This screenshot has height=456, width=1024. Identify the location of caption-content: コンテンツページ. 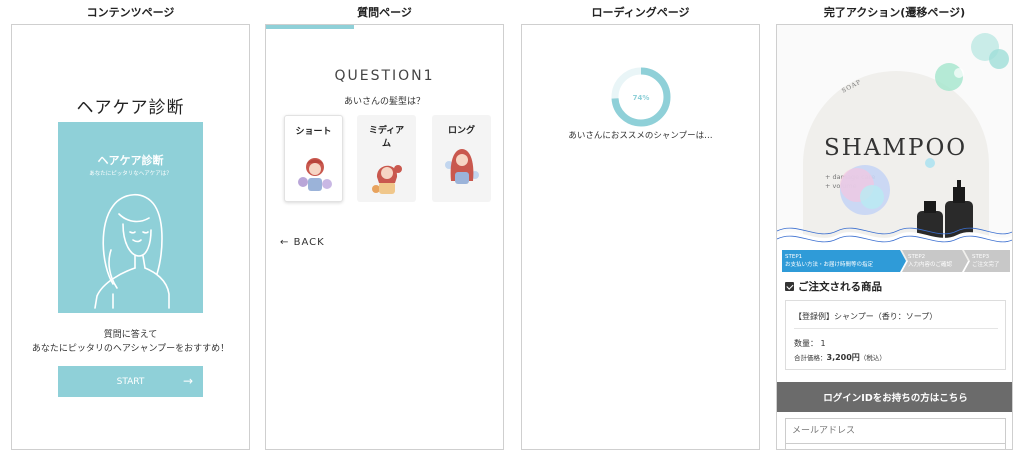
(130, 12).